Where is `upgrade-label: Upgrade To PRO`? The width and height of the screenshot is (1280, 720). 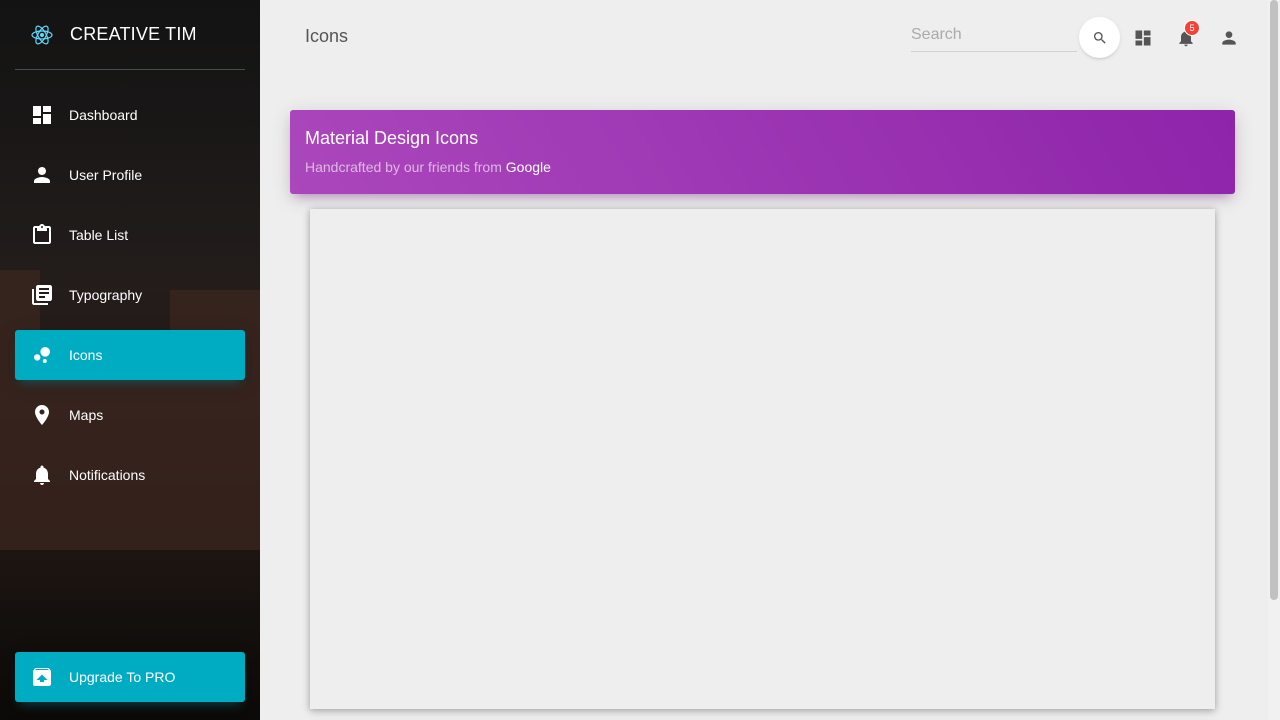
upgrade-label: Upgrade To PRO is located at coordinates (122, 677).